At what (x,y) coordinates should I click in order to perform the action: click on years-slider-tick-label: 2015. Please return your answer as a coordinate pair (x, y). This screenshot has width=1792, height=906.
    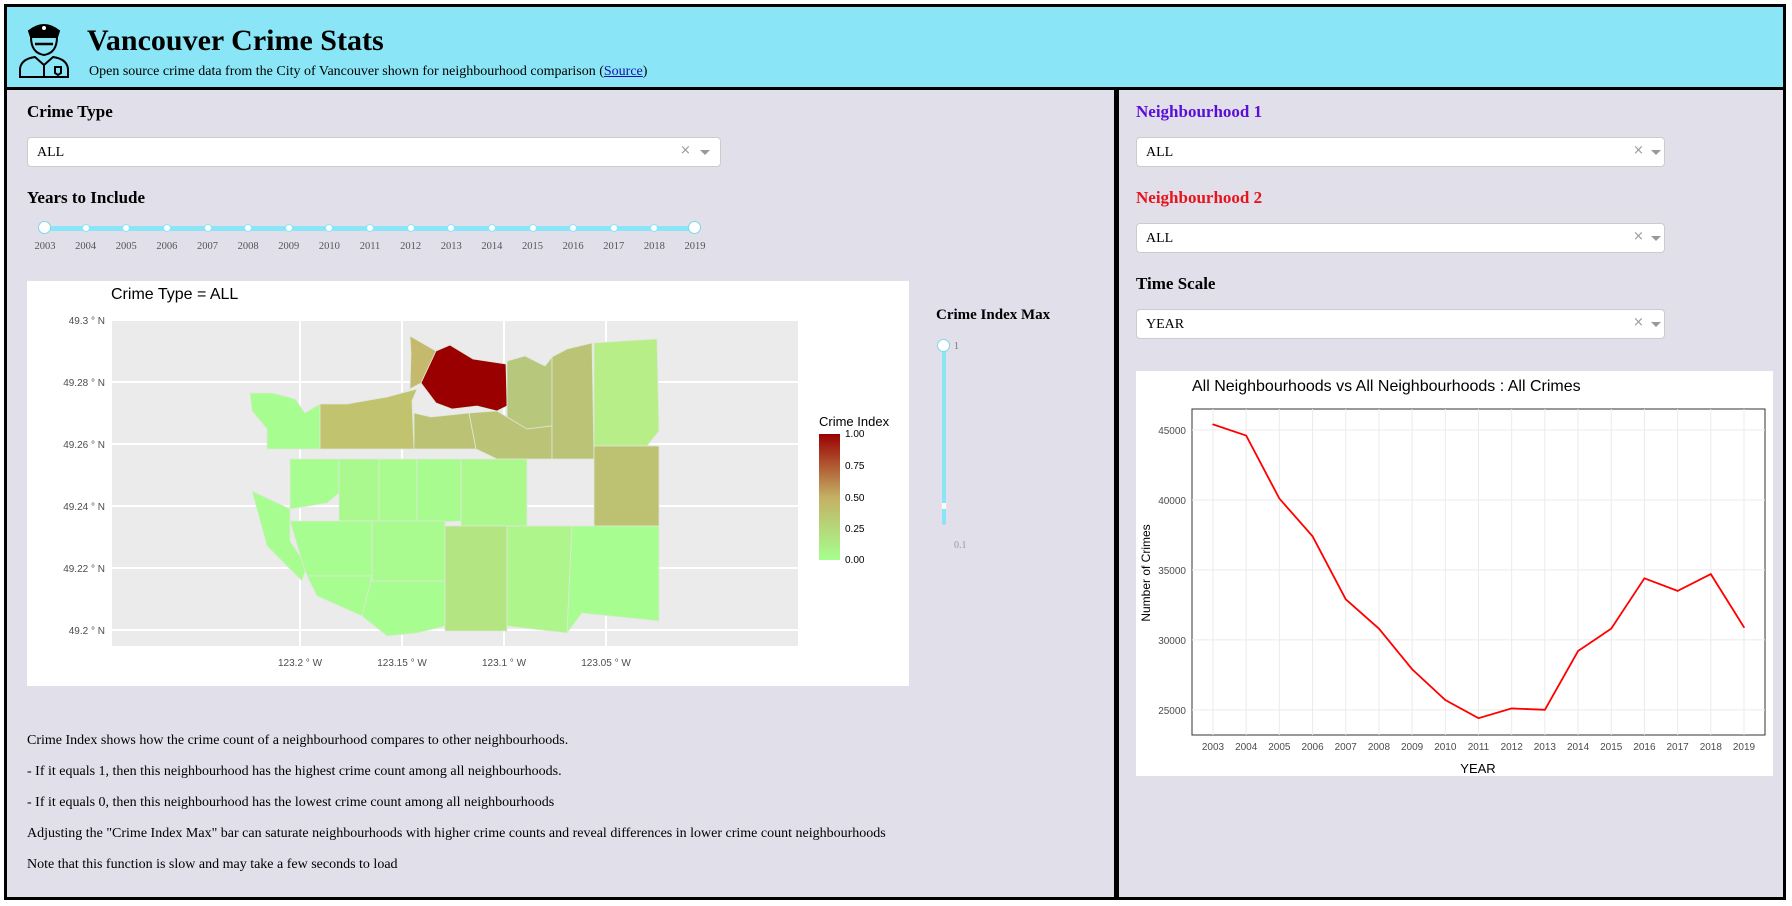
    Looking at the image, I should click on (532, 246).